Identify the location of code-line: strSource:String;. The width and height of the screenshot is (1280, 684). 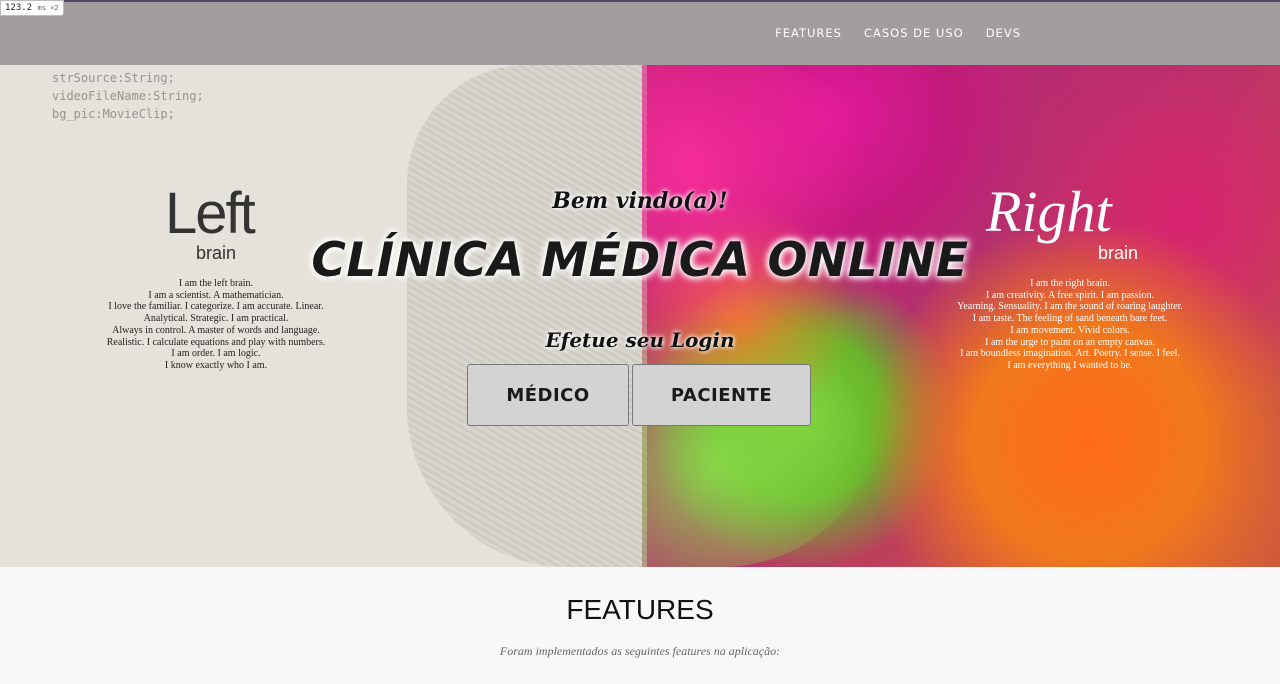
(113, 78).